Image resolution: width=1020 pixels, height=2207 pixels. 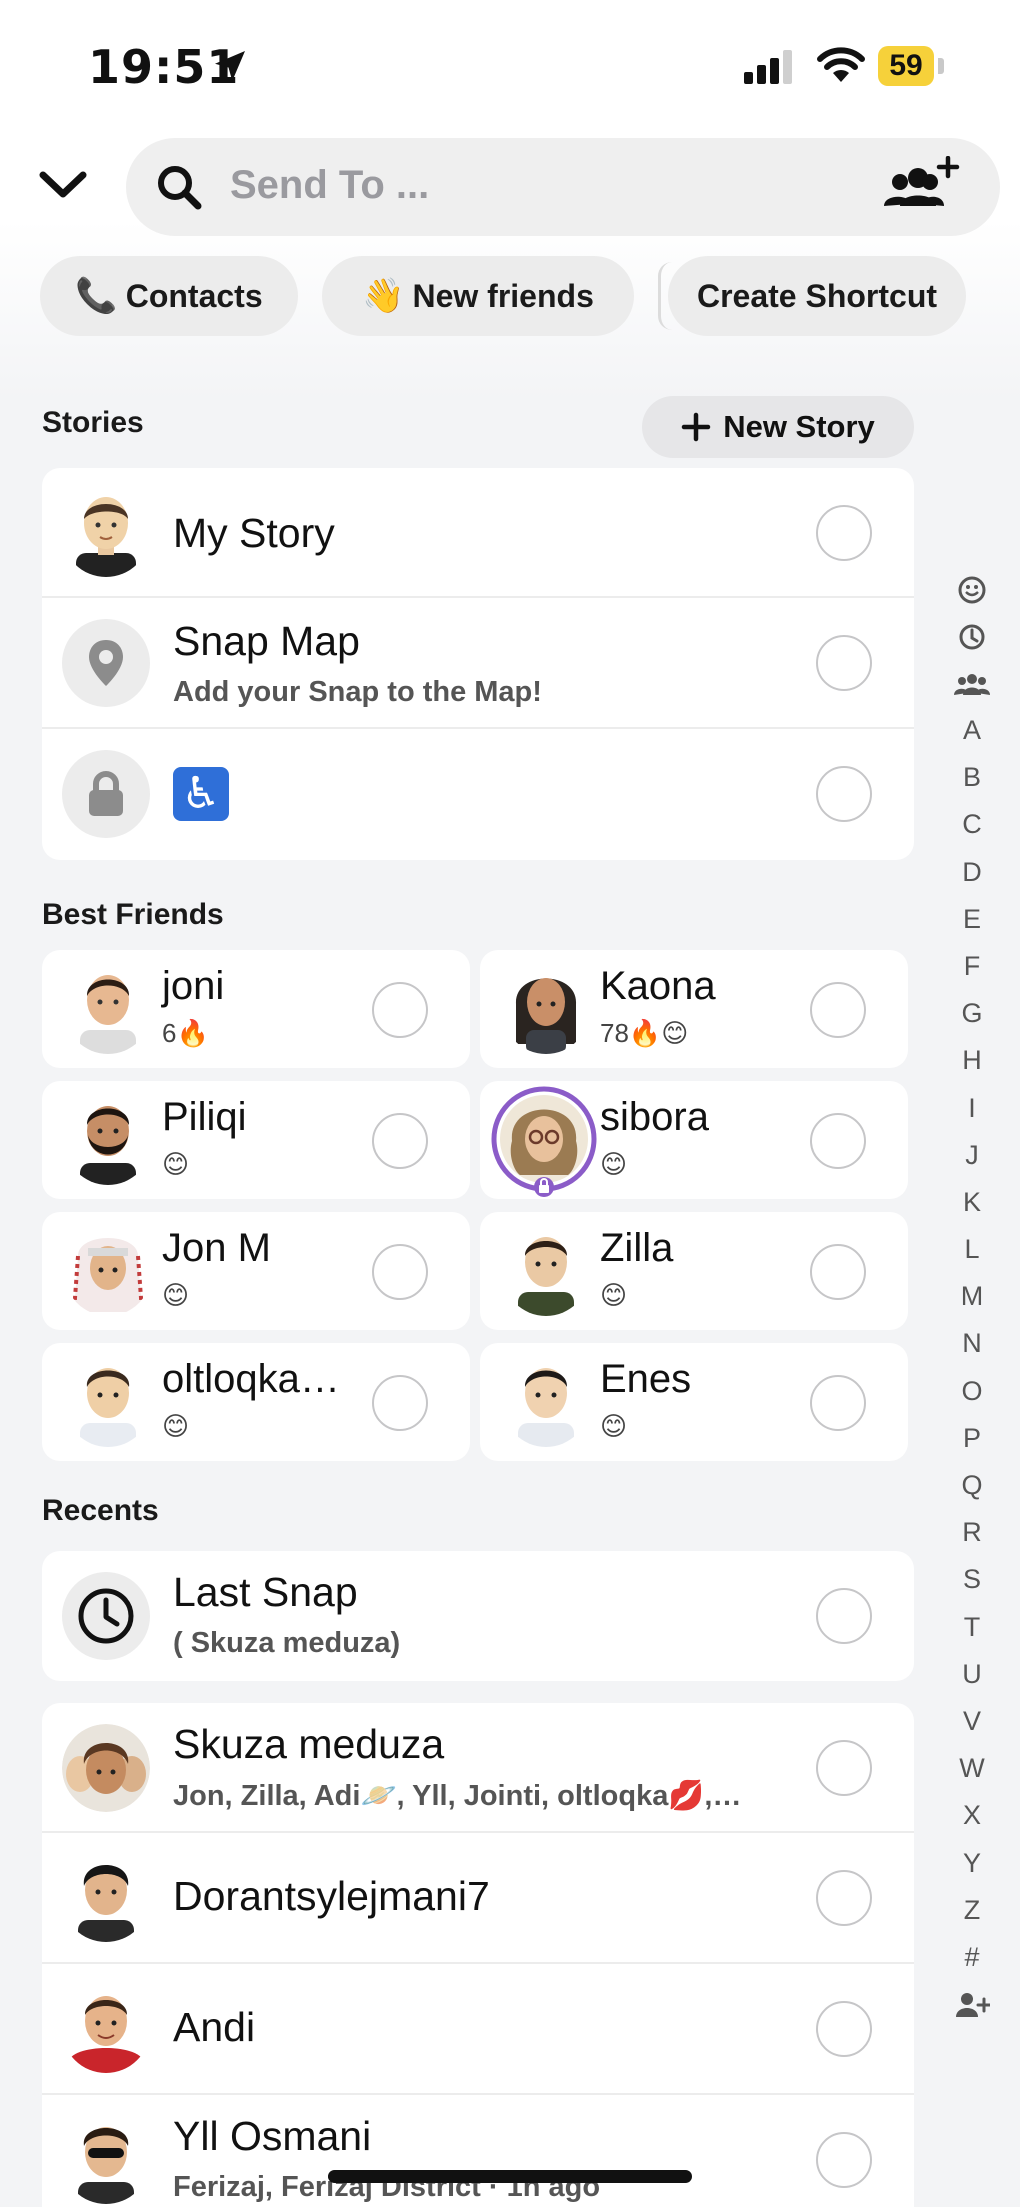 I want to click on index-letter: F, so click(x=972, y=966).